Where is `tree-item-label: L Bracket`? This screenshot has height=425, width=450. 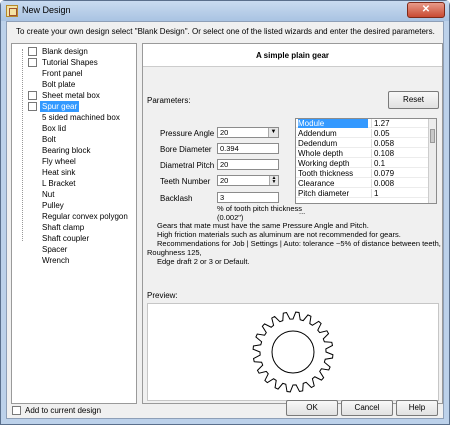
tree-item-label: L Bracket is located at coordinates (59, 183).